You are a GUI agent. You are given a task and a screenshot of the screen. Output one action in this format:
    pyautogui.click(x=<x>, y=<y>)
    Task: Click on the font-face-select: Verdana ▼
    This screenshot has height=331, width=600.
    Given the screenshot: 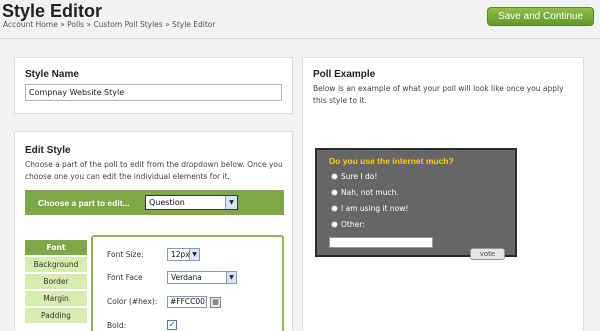 What is the action you would take?
    pyautogui.click(x=202, y=277)
    